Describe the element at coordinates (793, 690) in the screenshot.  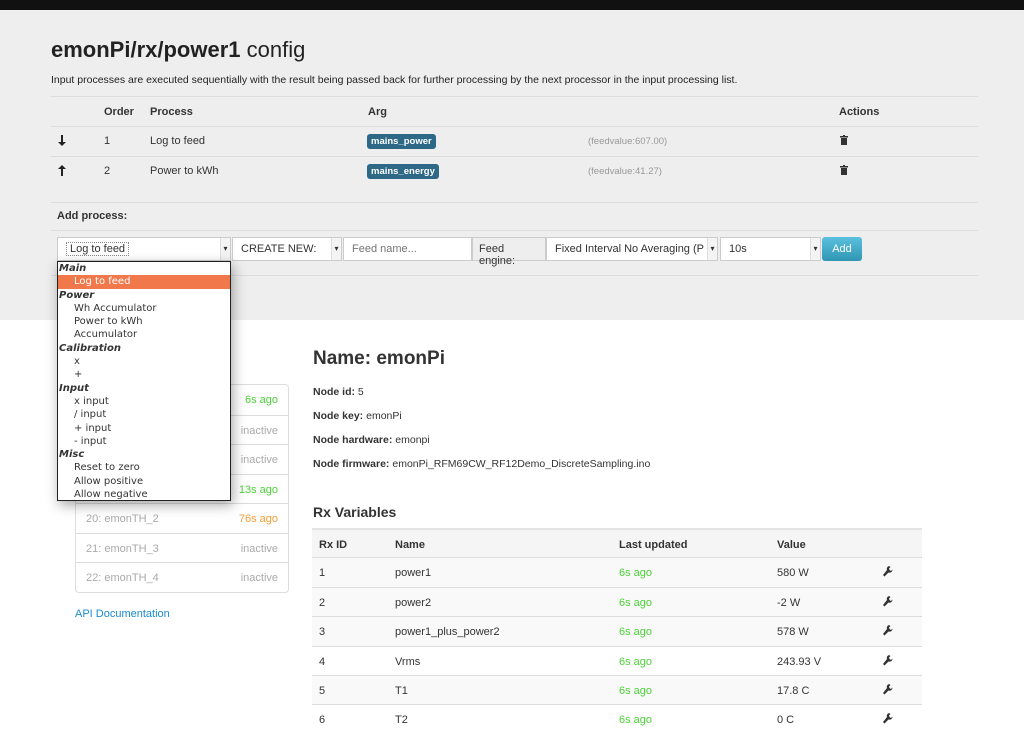
I see `rx-value: 17.8 C` at that location.